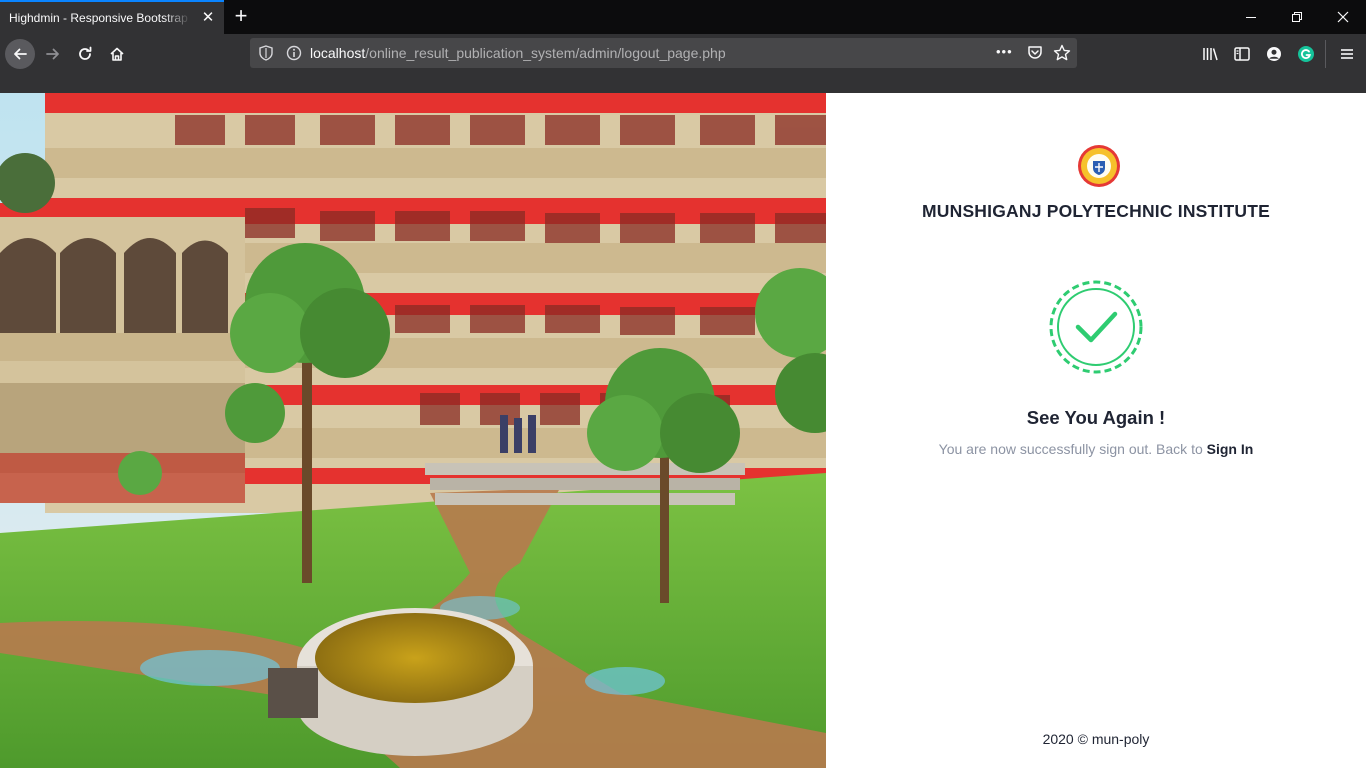  Describe the element at coordinates (266, 53) in the screenshot. I see `shield-icon` at that location.